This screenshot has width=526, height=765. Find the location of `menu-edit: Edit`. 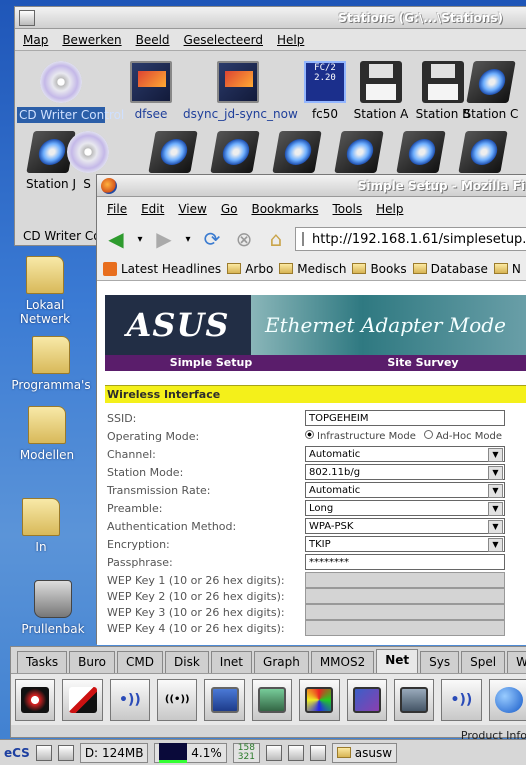

menu-edit: Edit is located at coordinates (152, 209).